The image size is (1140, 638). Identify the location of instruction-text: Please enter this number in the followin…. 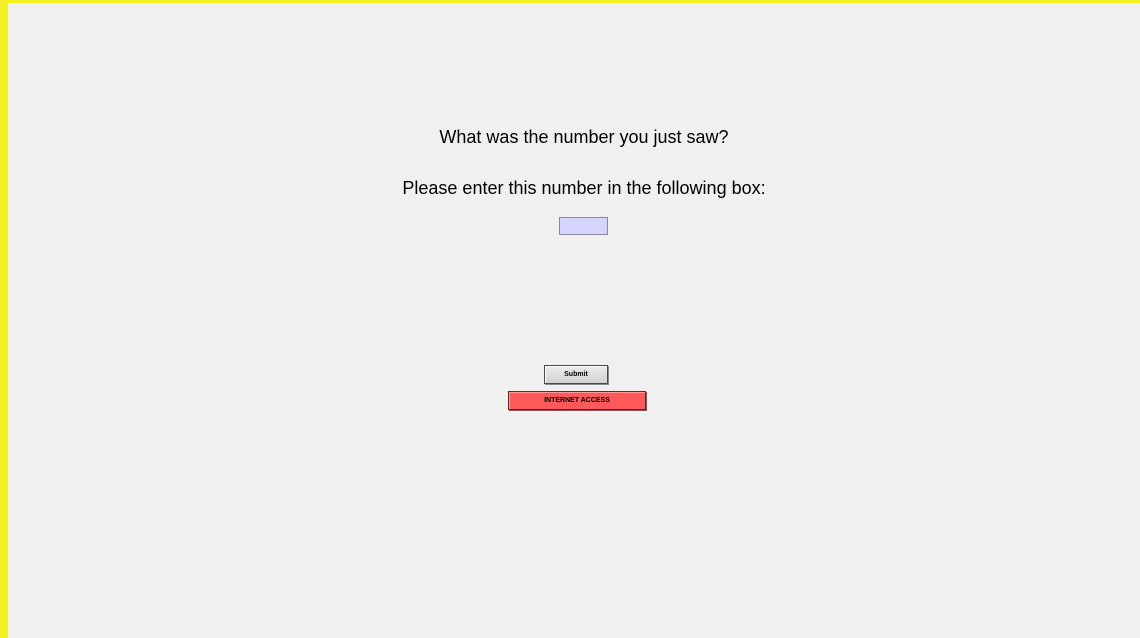
(584, 188).